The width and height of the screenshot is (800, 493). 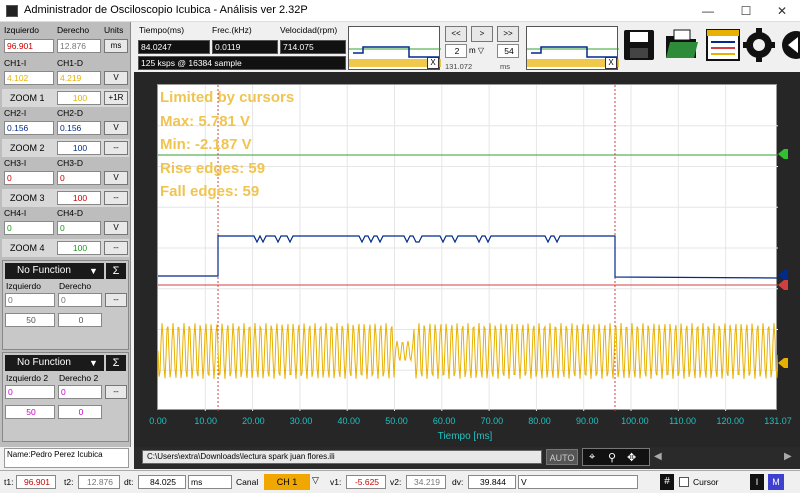 I want to click on mini-preview-left: X, so click(x=394, y=48).